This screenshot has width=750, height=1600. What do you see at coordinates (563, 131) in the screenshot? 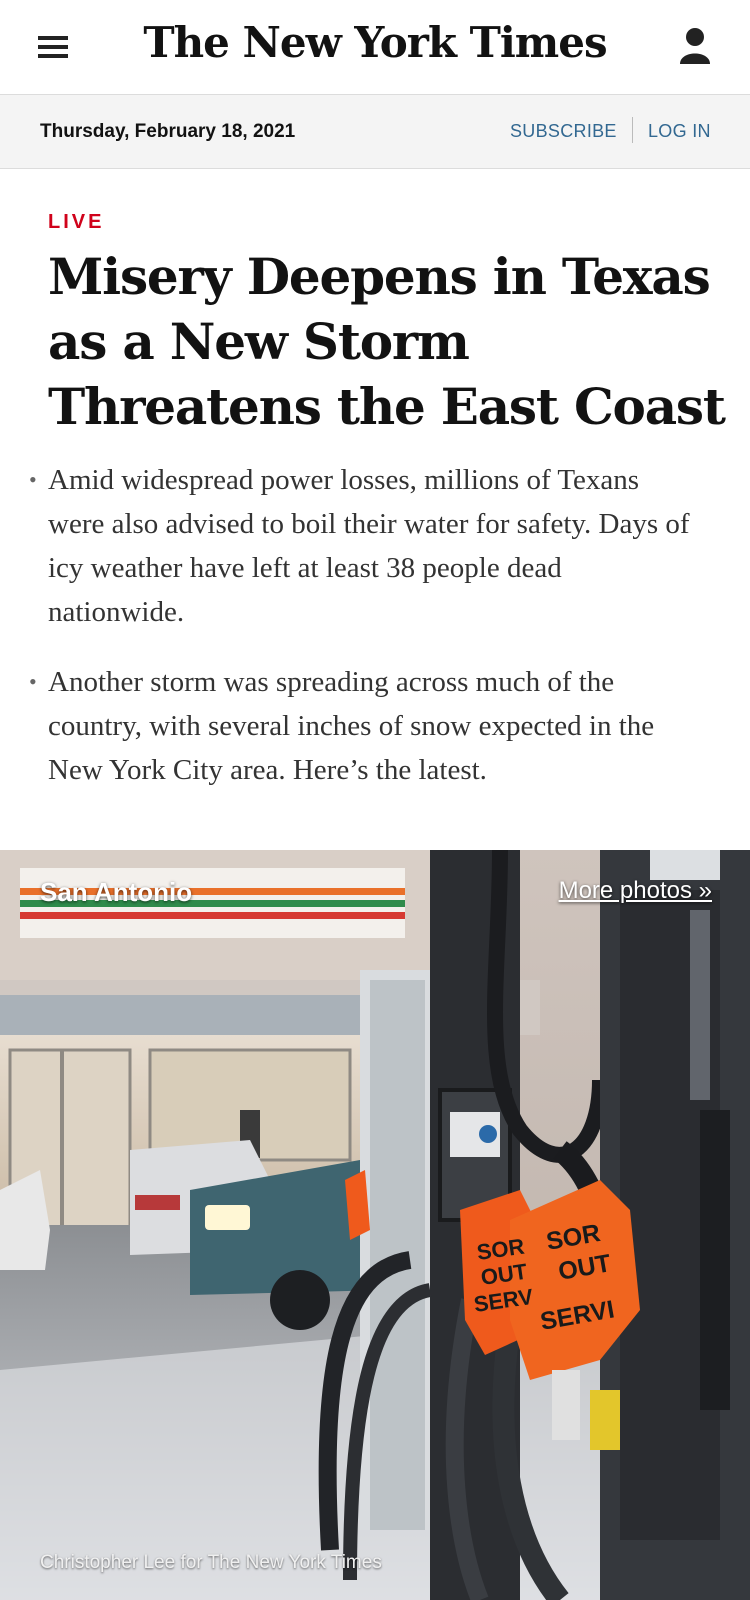
I see `subscribe-link: SUBSCRIBE` at bounding box center [563, 131].